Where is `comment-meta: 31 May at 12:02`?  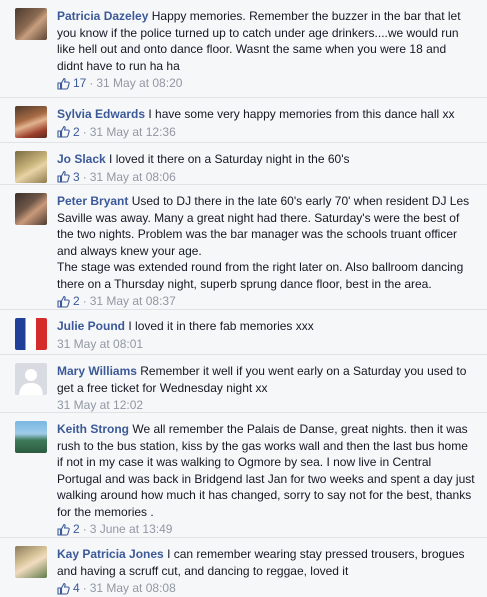
comment-meta: 31 May at 12:02 is located at coordinates (266, 405).